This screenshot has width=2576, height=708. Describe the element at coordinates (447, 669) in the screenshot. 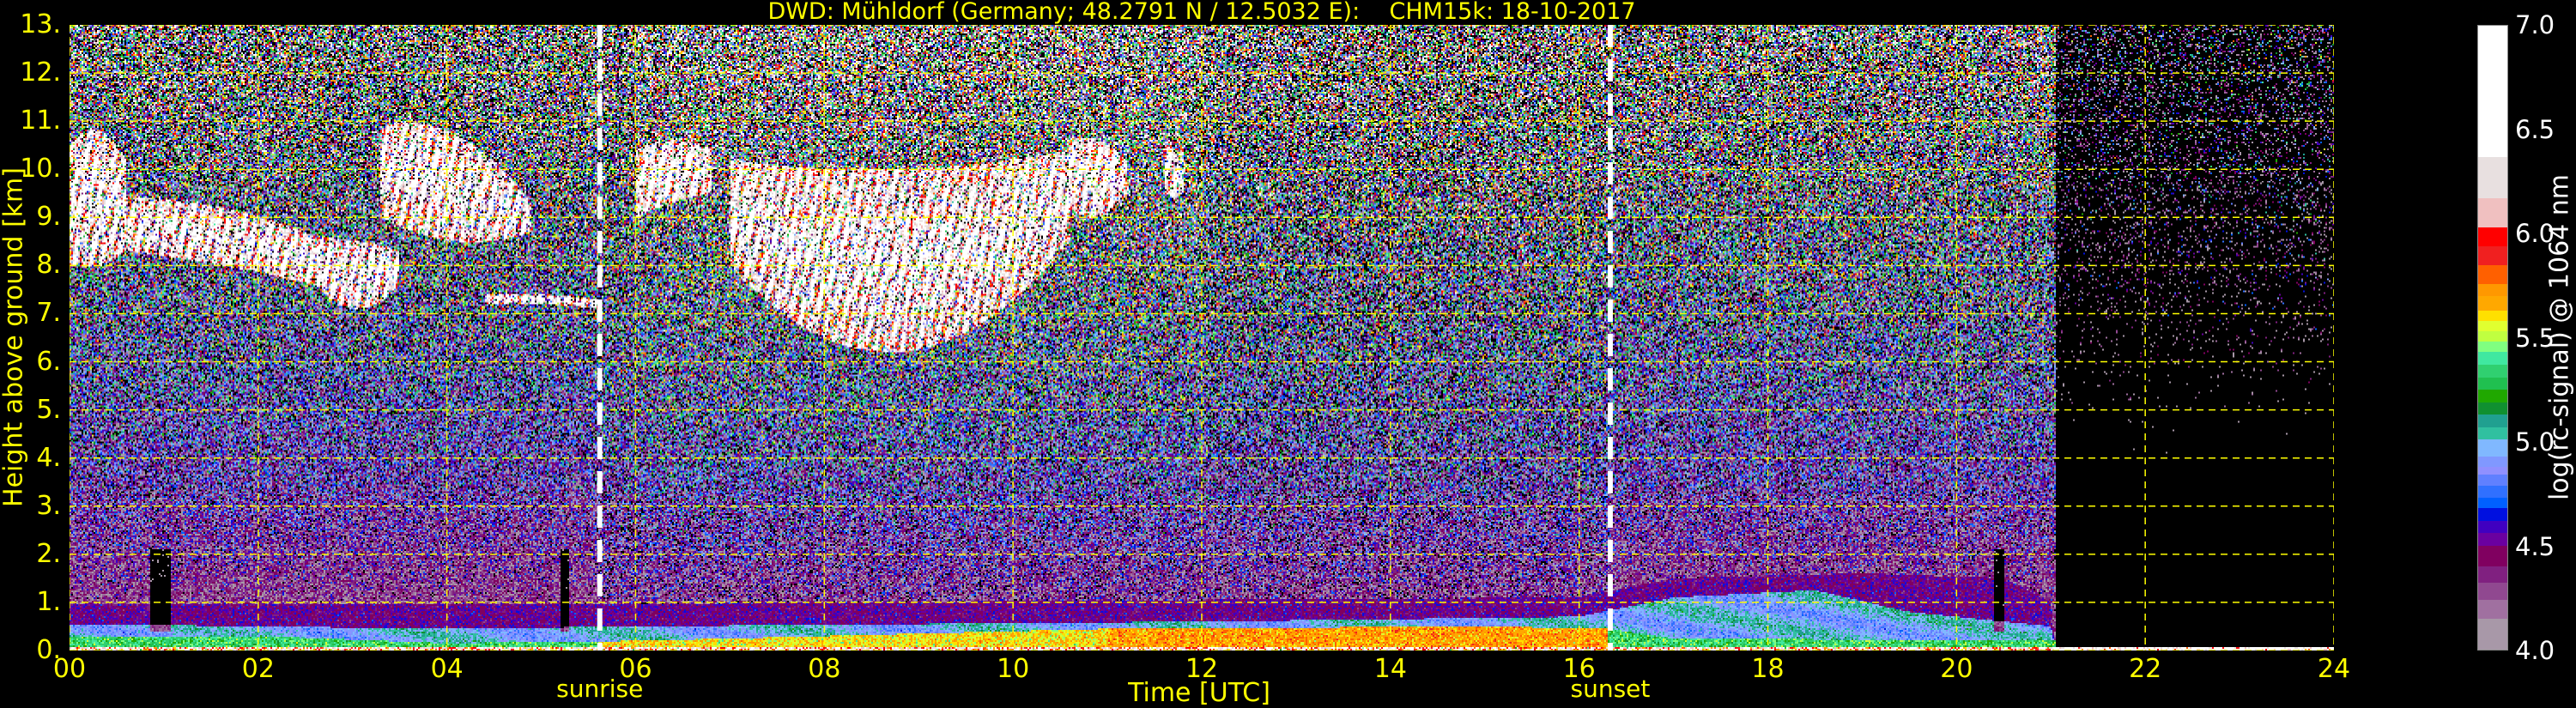

I see `x-tick-label: 04` at that location.